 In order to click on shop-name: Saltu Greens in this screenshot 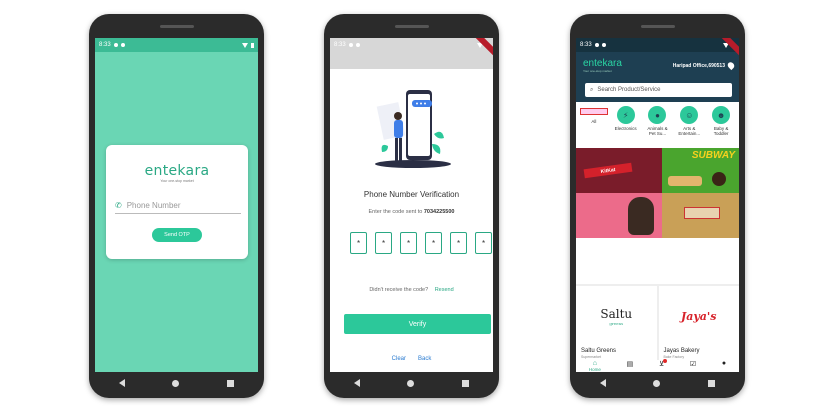, I will do `click(599, 351)`.